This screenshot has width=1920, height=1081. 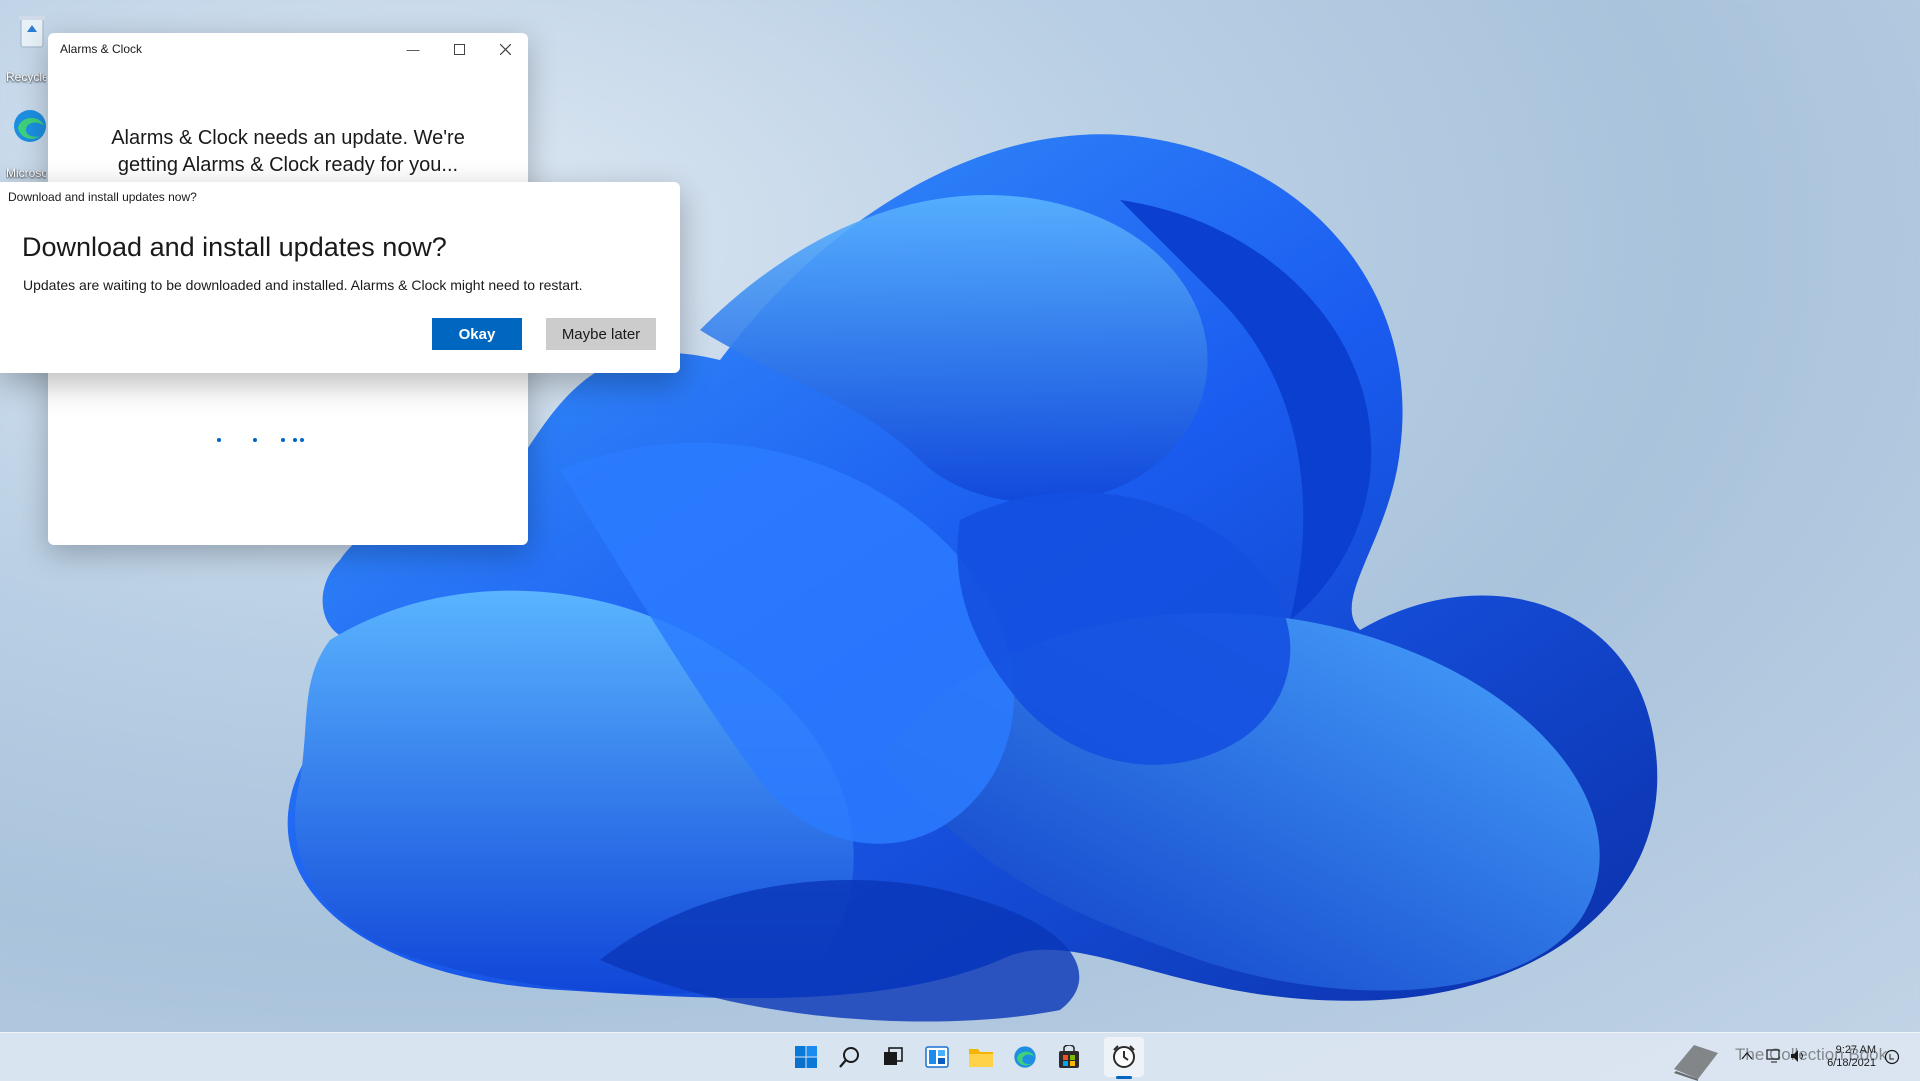 I want to click on close-icon, so click(x=505, y=49).